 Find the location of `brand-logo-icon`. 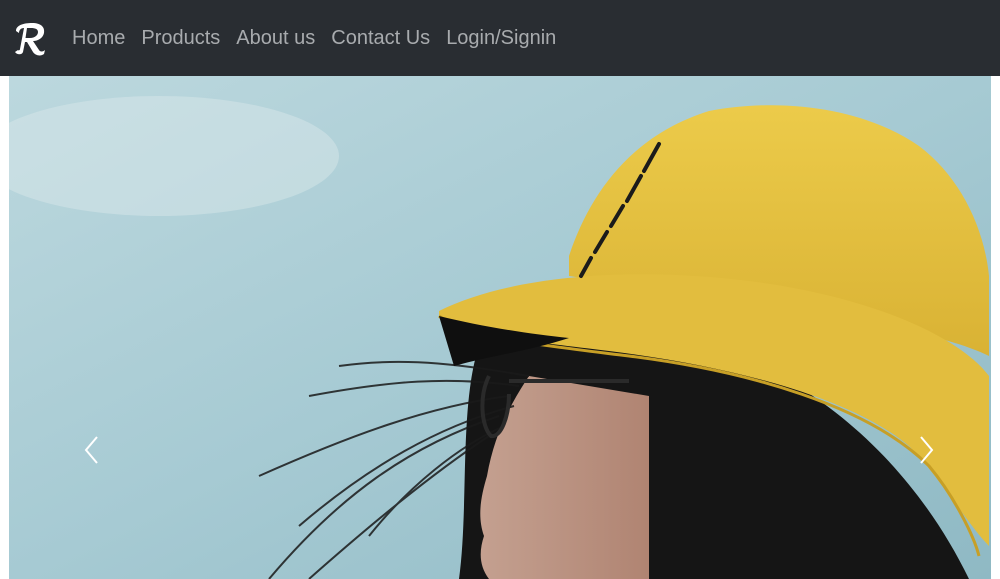

brand-logo-icon is located at coordinates (30, 39).